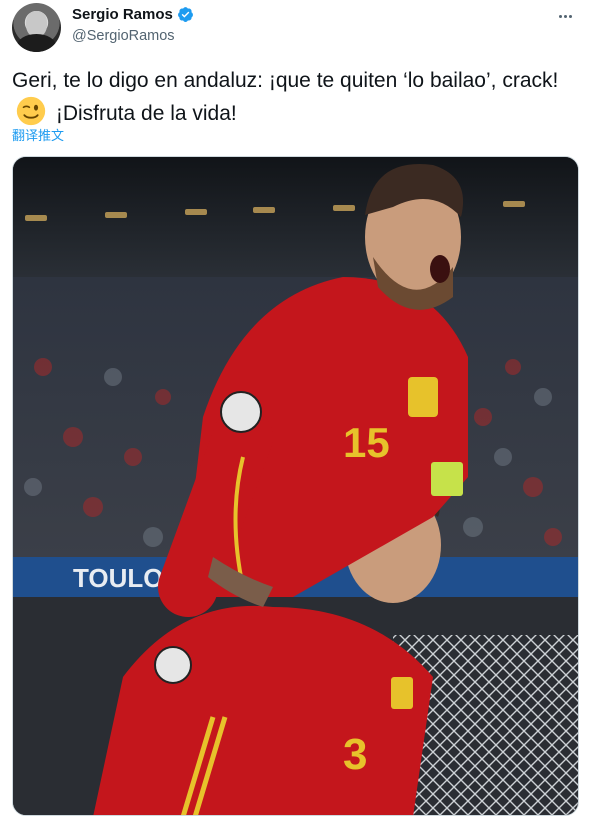 The width and height of the screenshot is (592, 821). I want to click on jersey-number-top: 15, so click(366, 442).